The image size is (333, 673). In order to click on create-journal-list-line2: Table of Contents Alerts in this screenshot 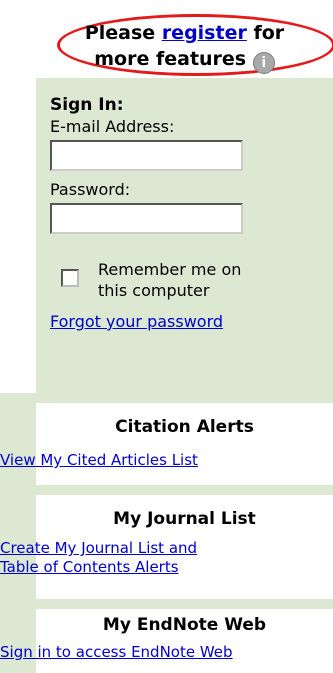, I will do `click(89, 567)`.